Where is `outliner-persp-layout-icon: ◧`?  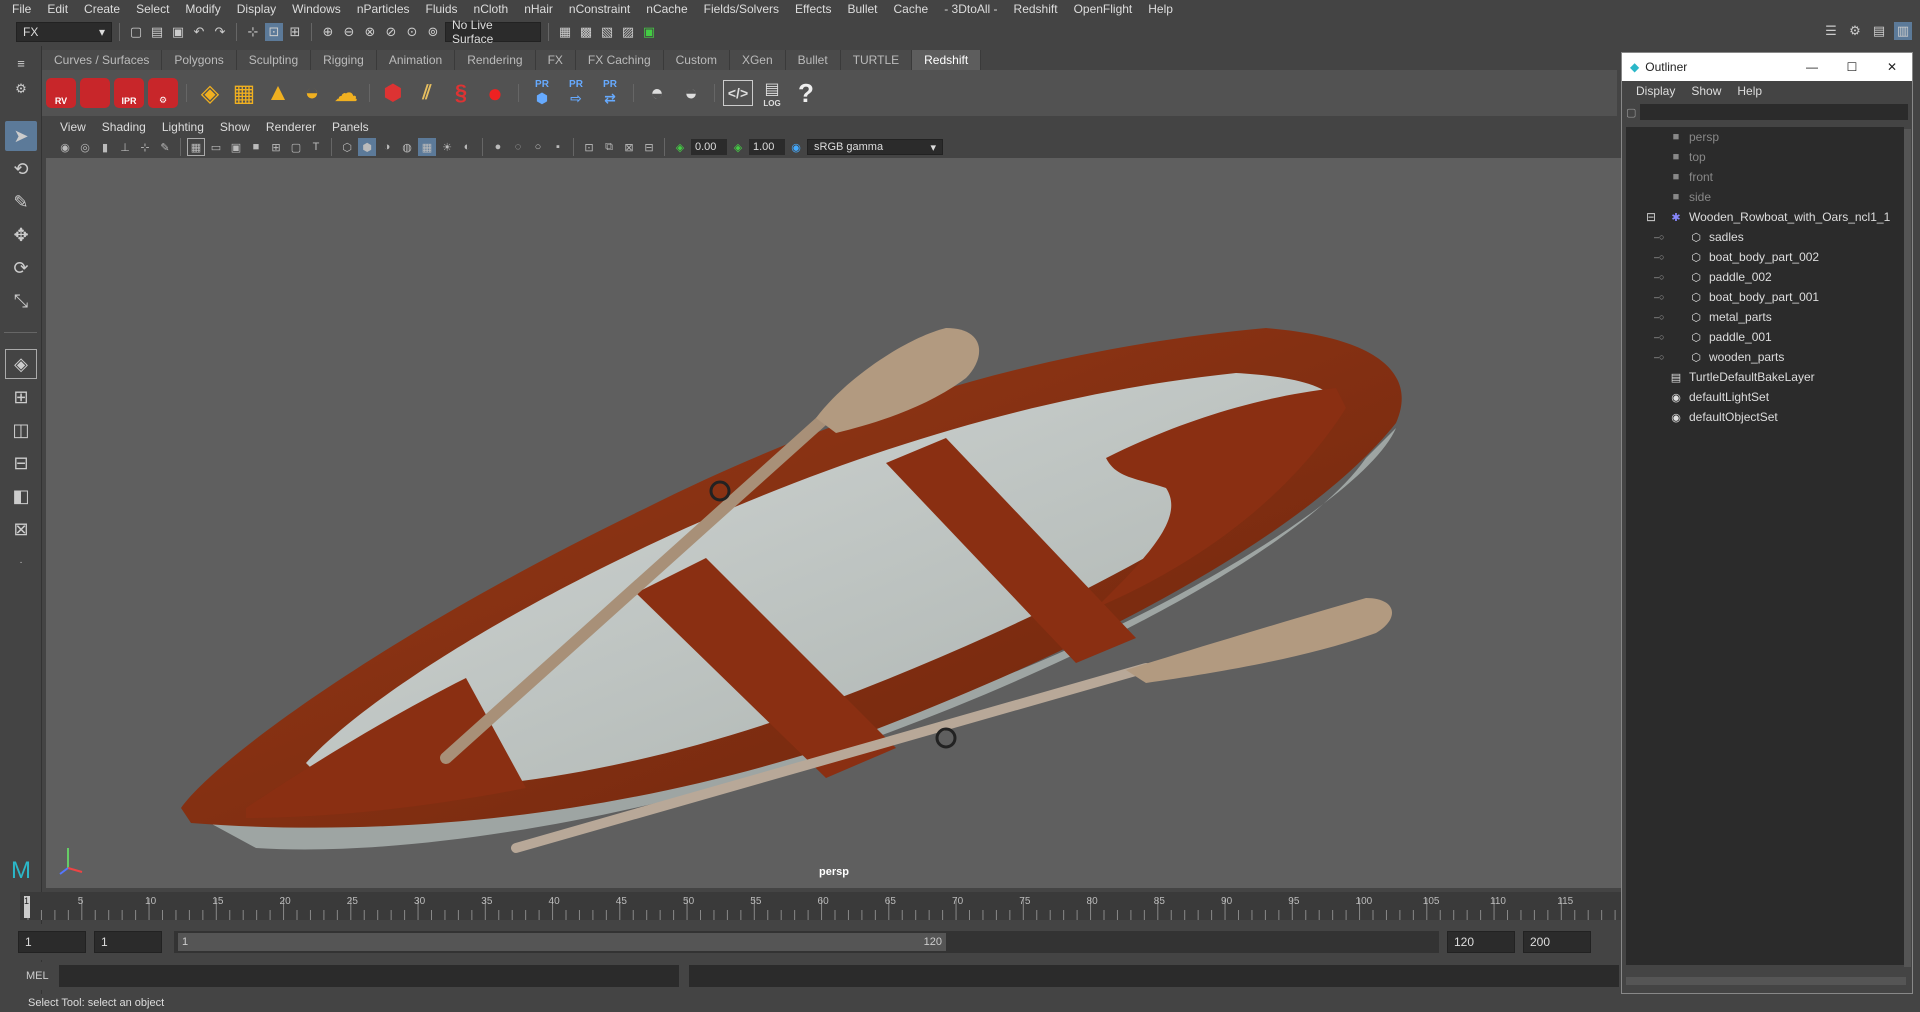 outliner-persp-layout-icon: ◧ is located at coordinates (21, 496).